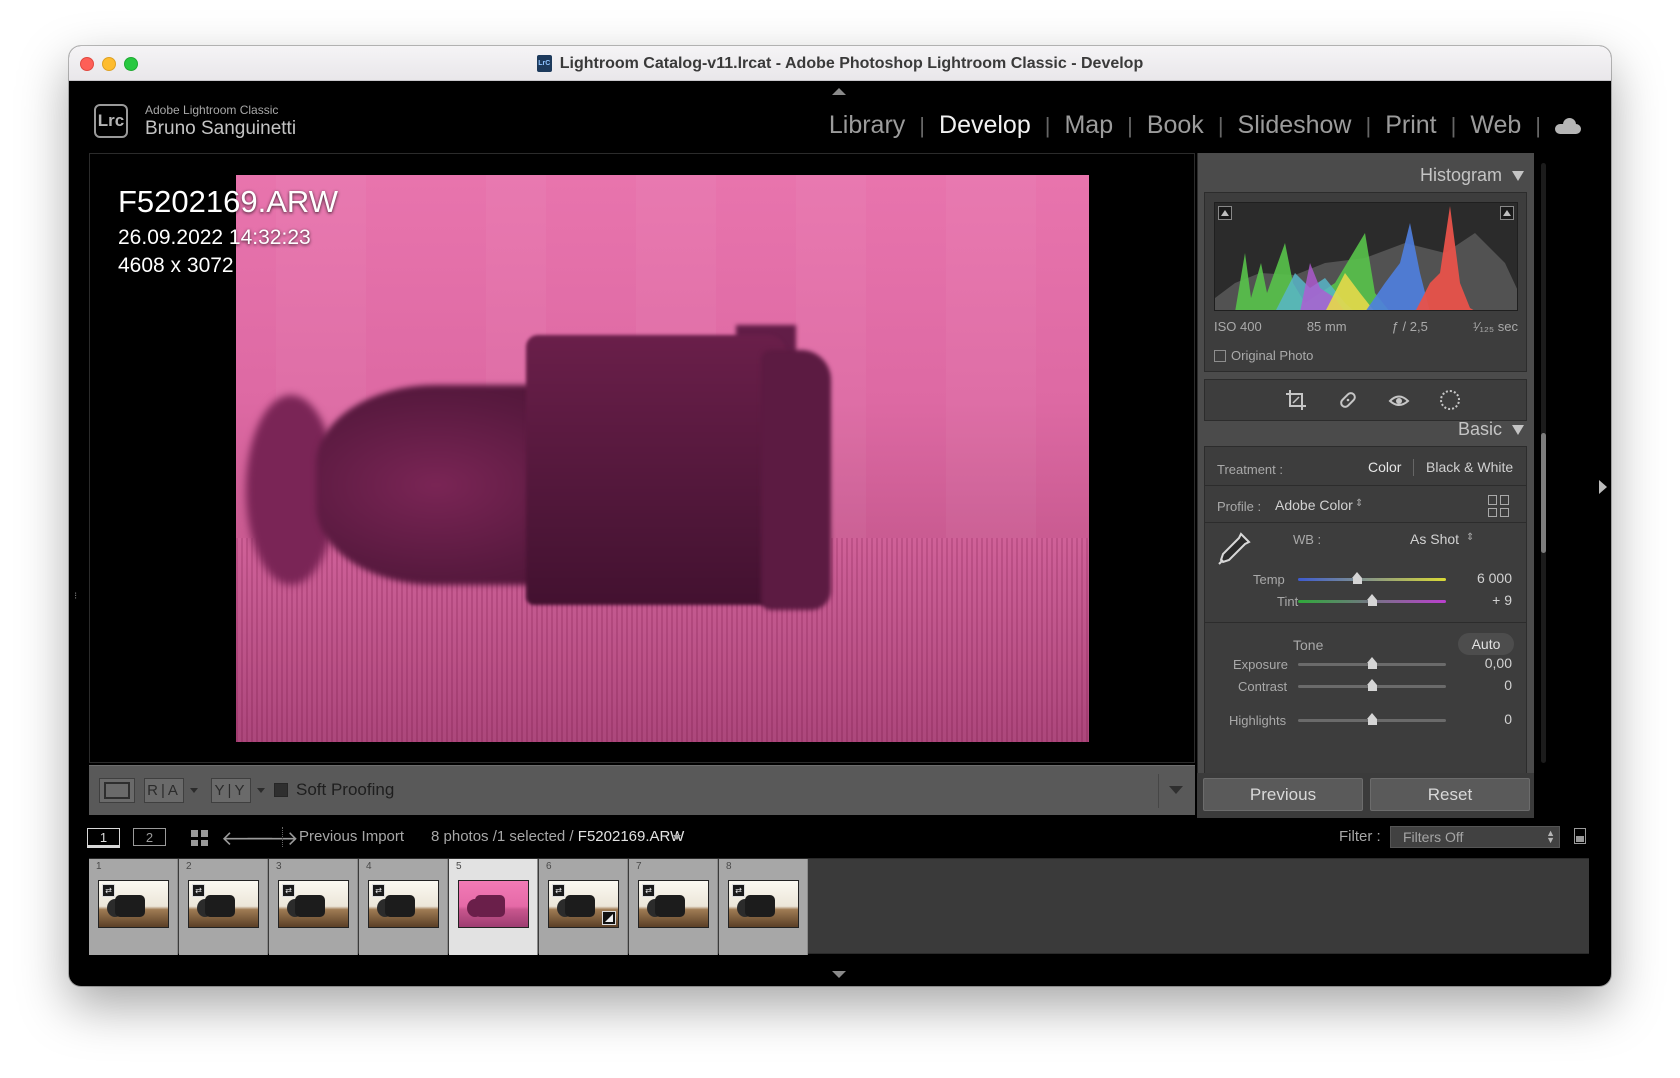 The image size is (1680, 1078). What do you see at coordinates (1498, 663) in the screenshot?
I see `exposure-value: 0,00` at bounding box center [1498, 663].